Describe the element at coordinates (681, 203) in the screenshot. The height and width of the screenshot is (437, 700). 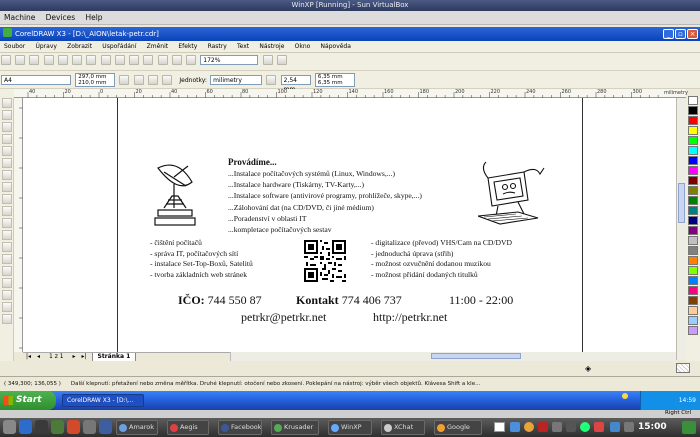
I see `vertical-scroll-thumb` at that location.